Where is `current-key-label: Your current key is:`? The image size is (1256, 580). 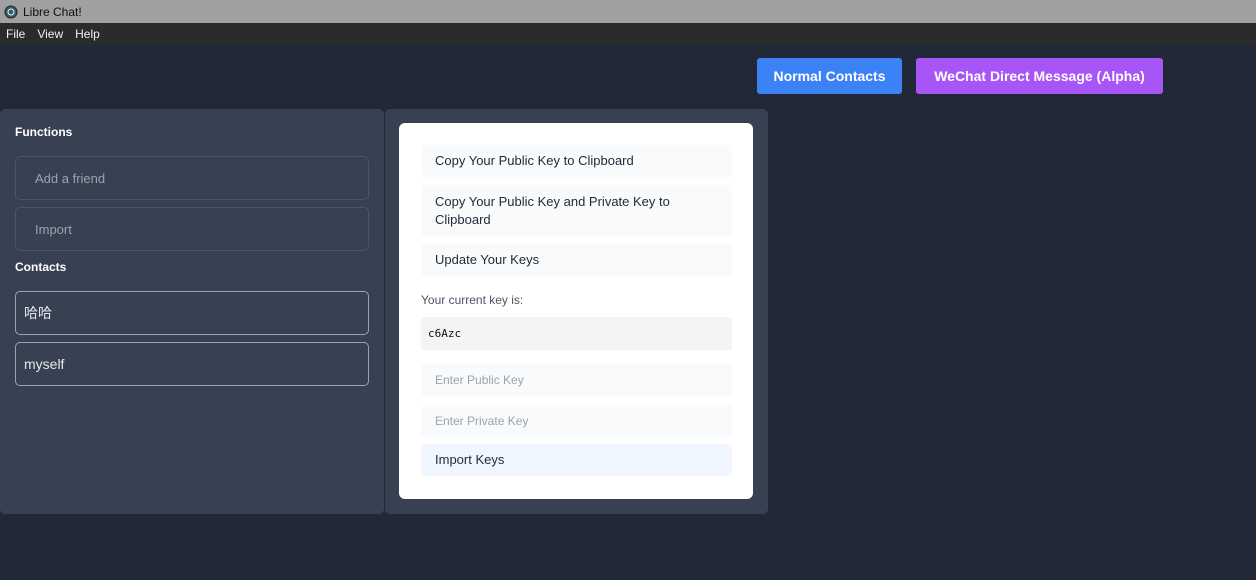 current-key-label: Your current key is: is located at coordinates (472, 300).